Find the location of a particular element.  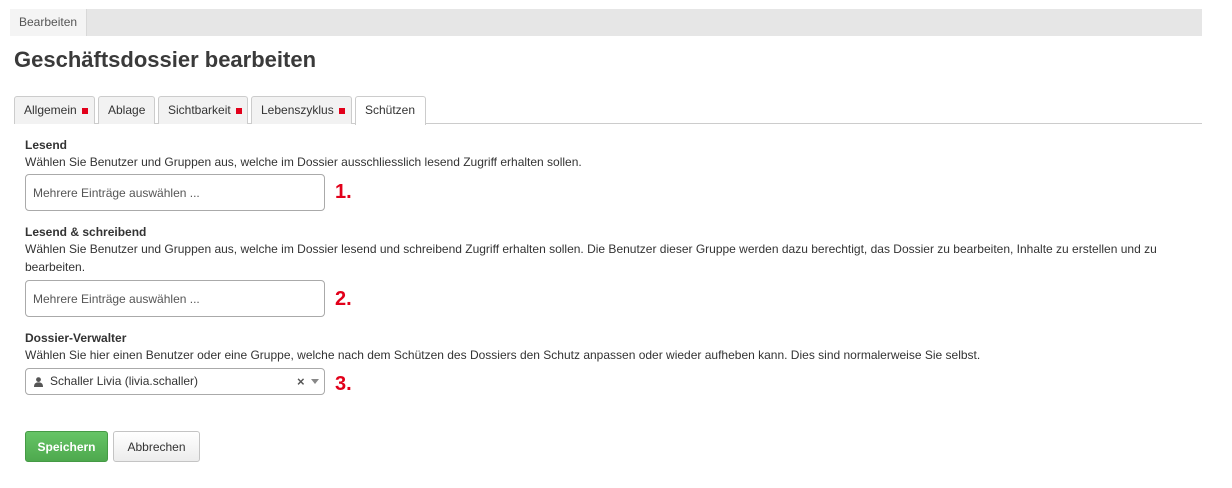

annotation-3: 3. is located at coordinates (343, 384).